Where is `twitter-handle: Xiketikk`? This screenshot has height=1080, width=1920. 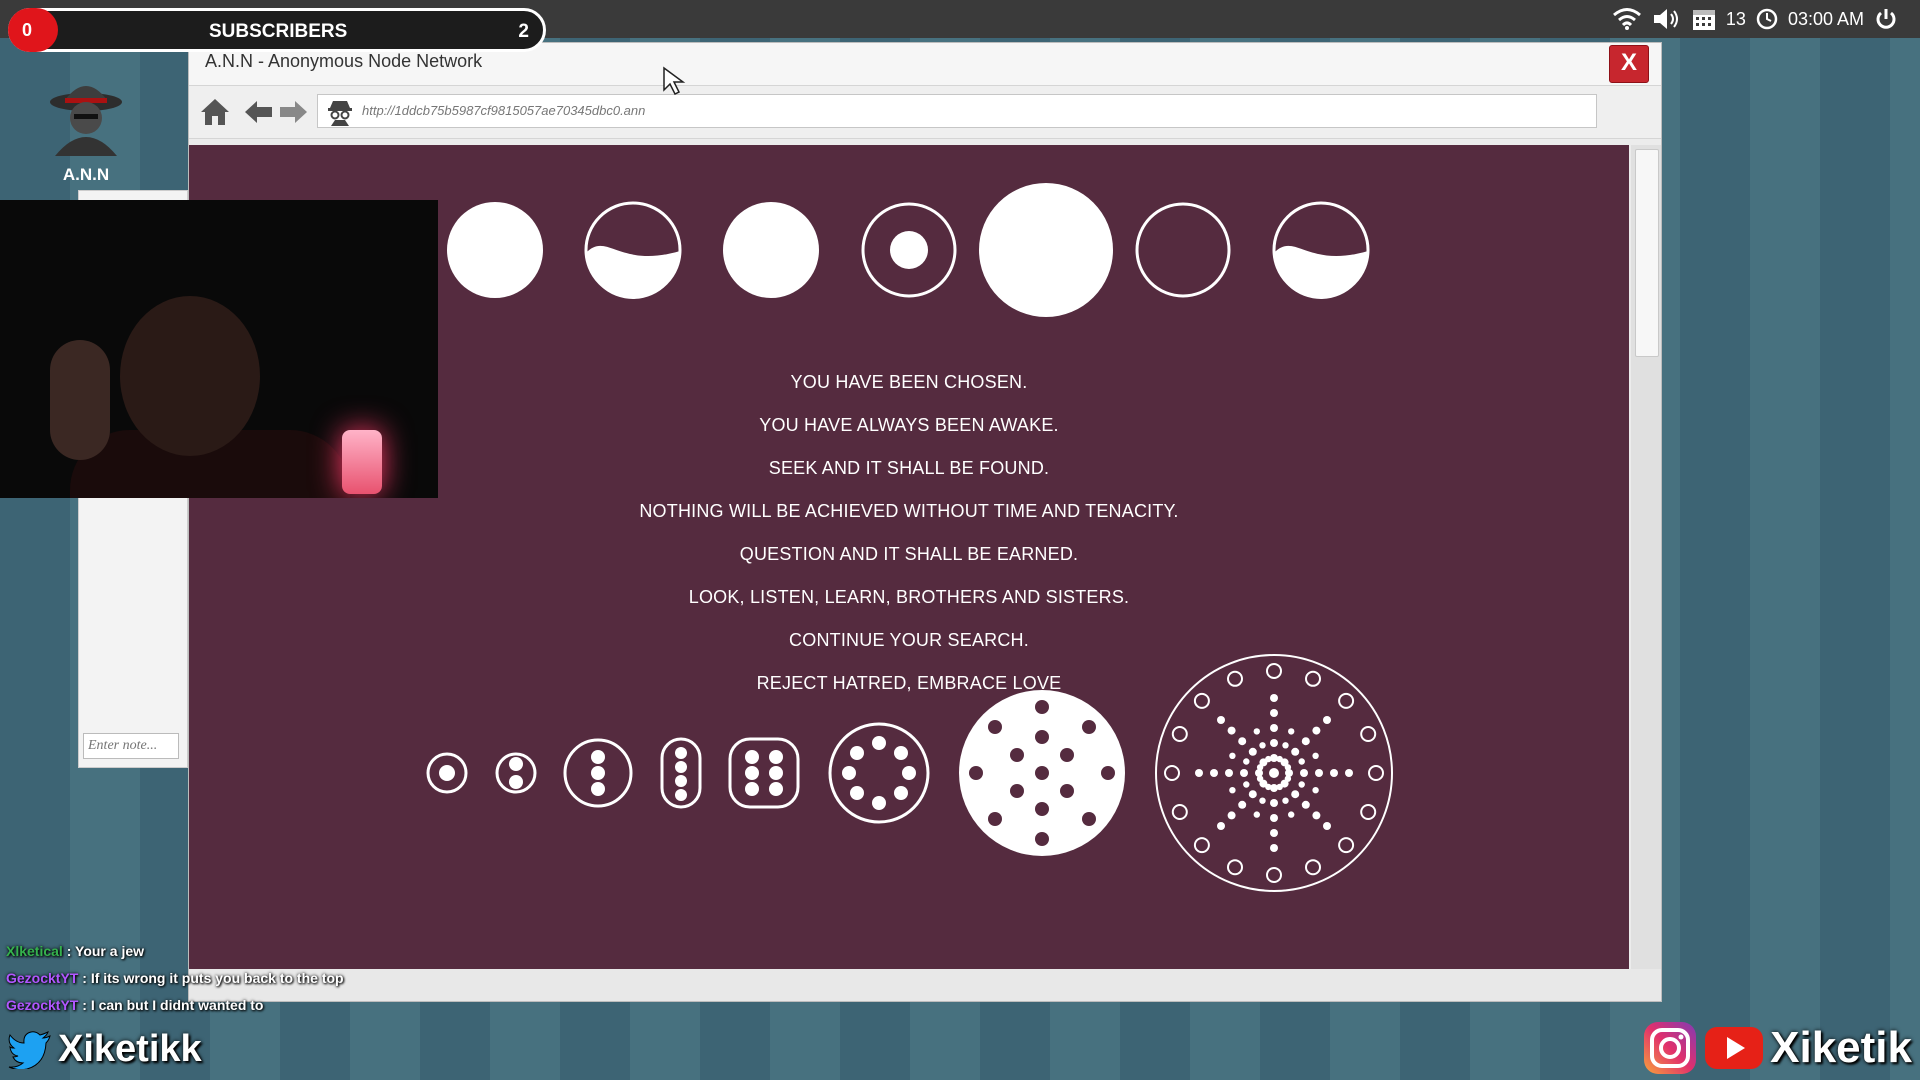 twitter-handle: Xiketikk is located at coordinates (105, 1049).